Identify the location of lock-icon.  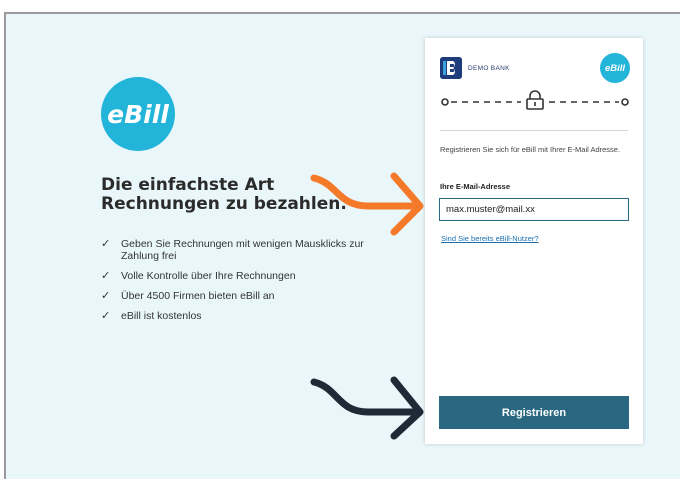
(535, 100).